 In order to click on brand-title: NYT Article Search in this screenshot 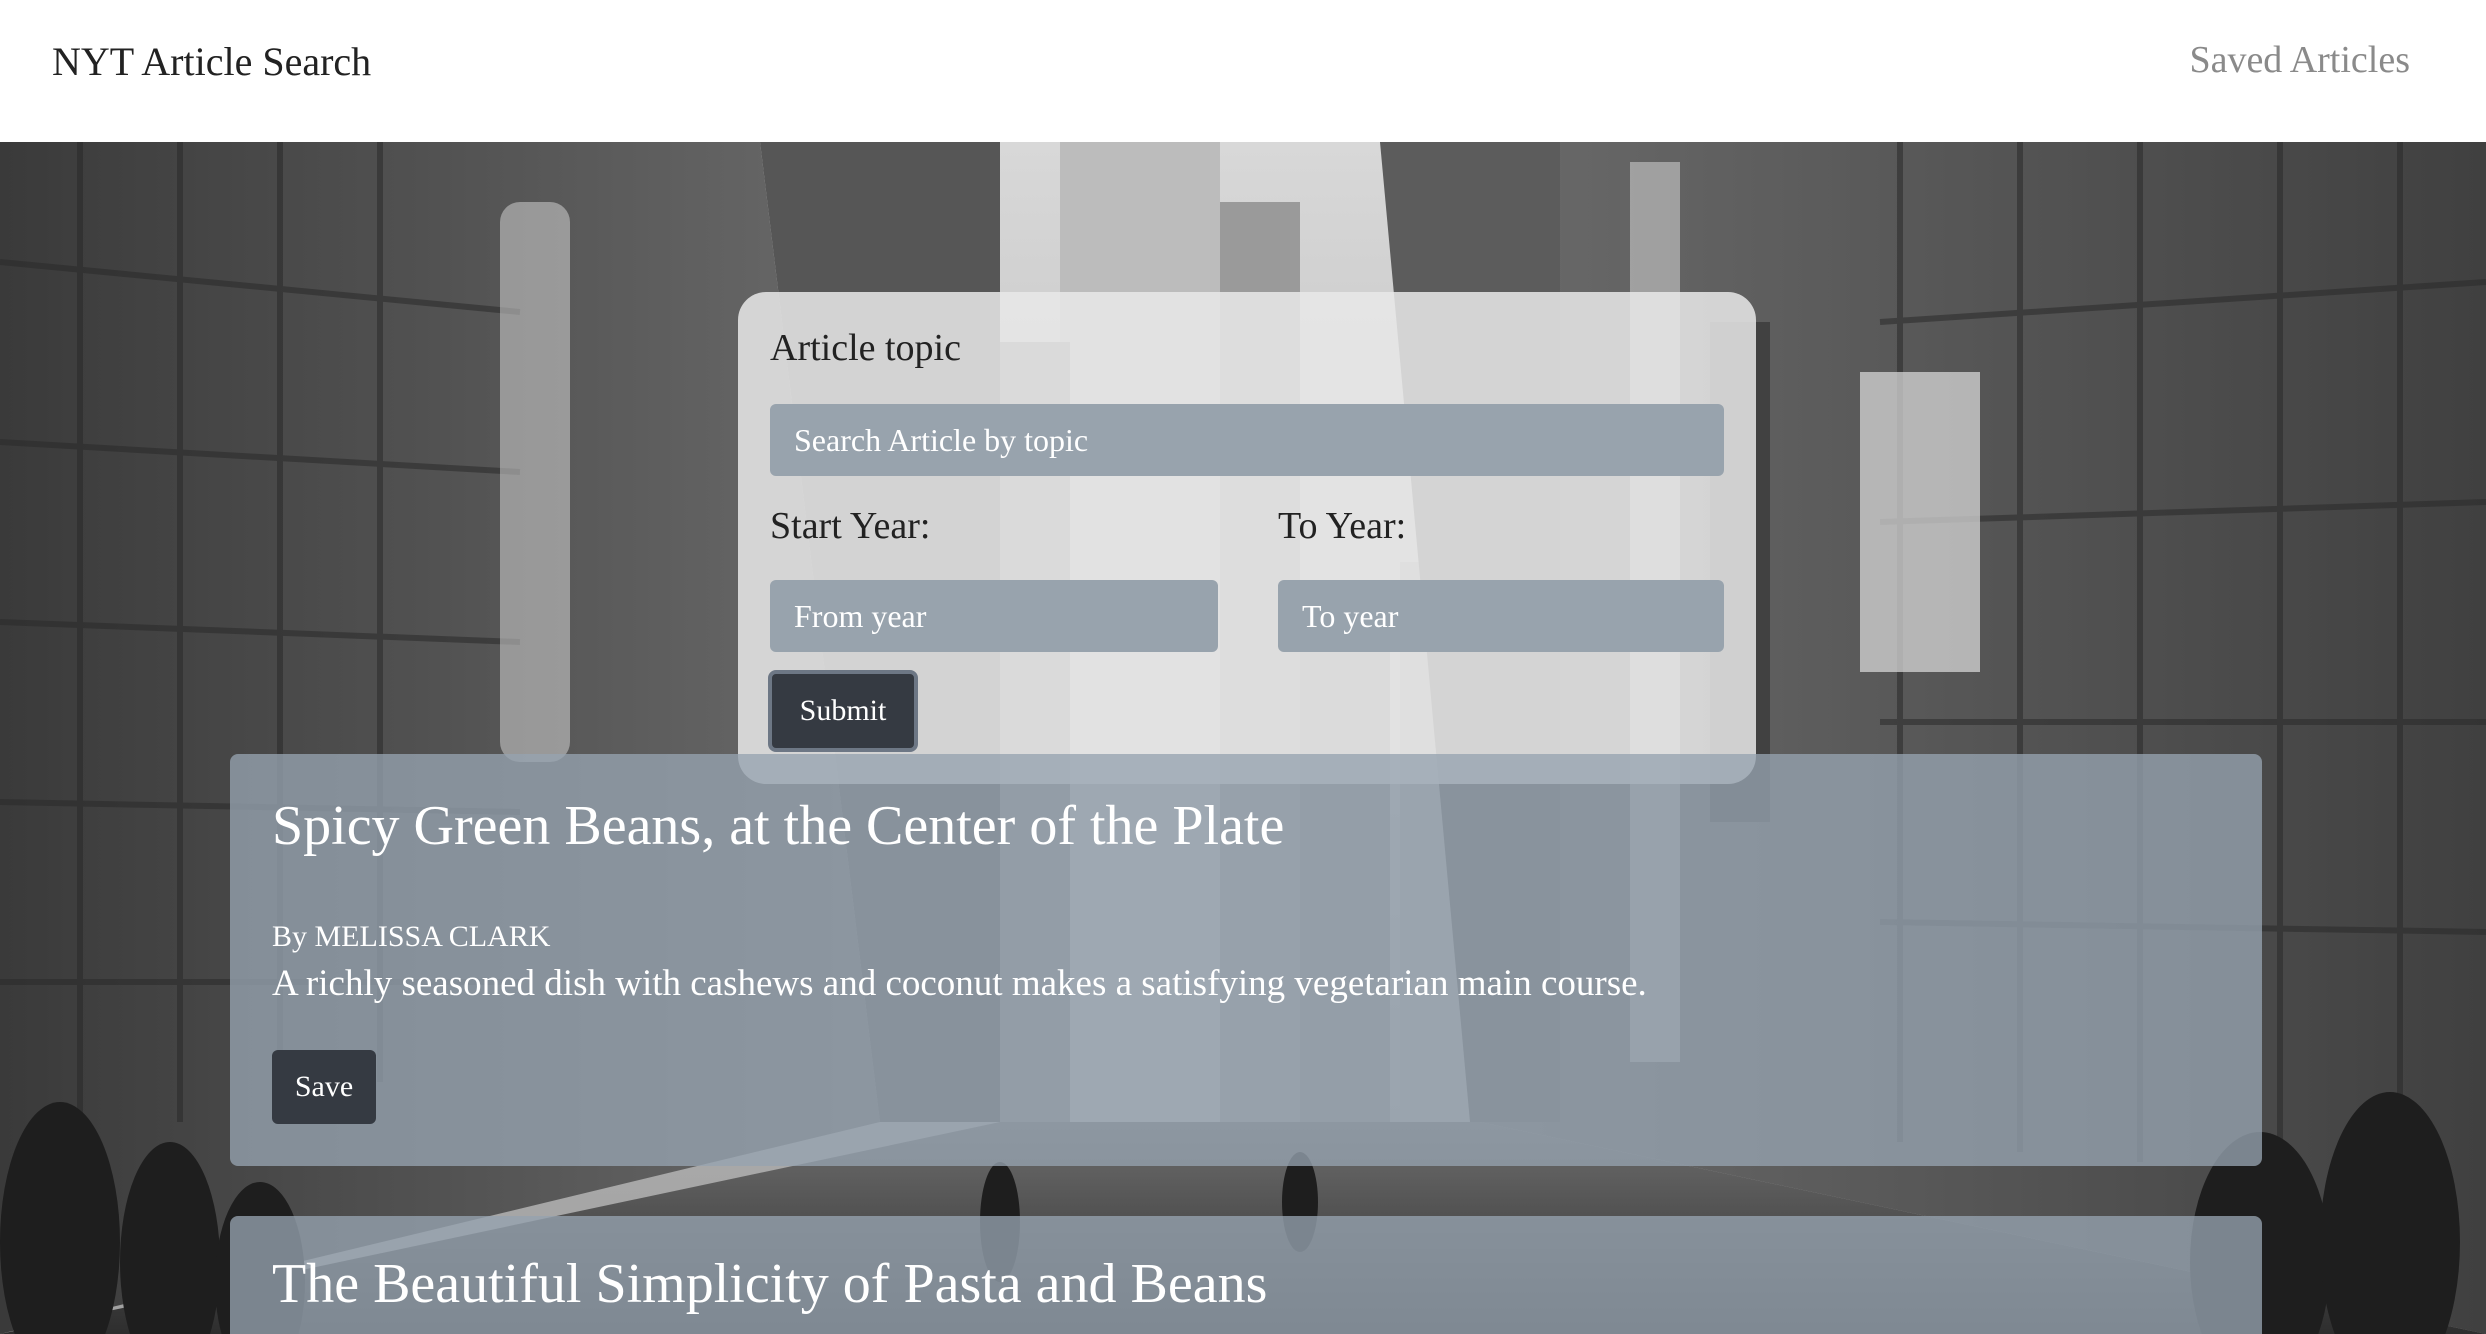, I will do `click(211, 61)`.